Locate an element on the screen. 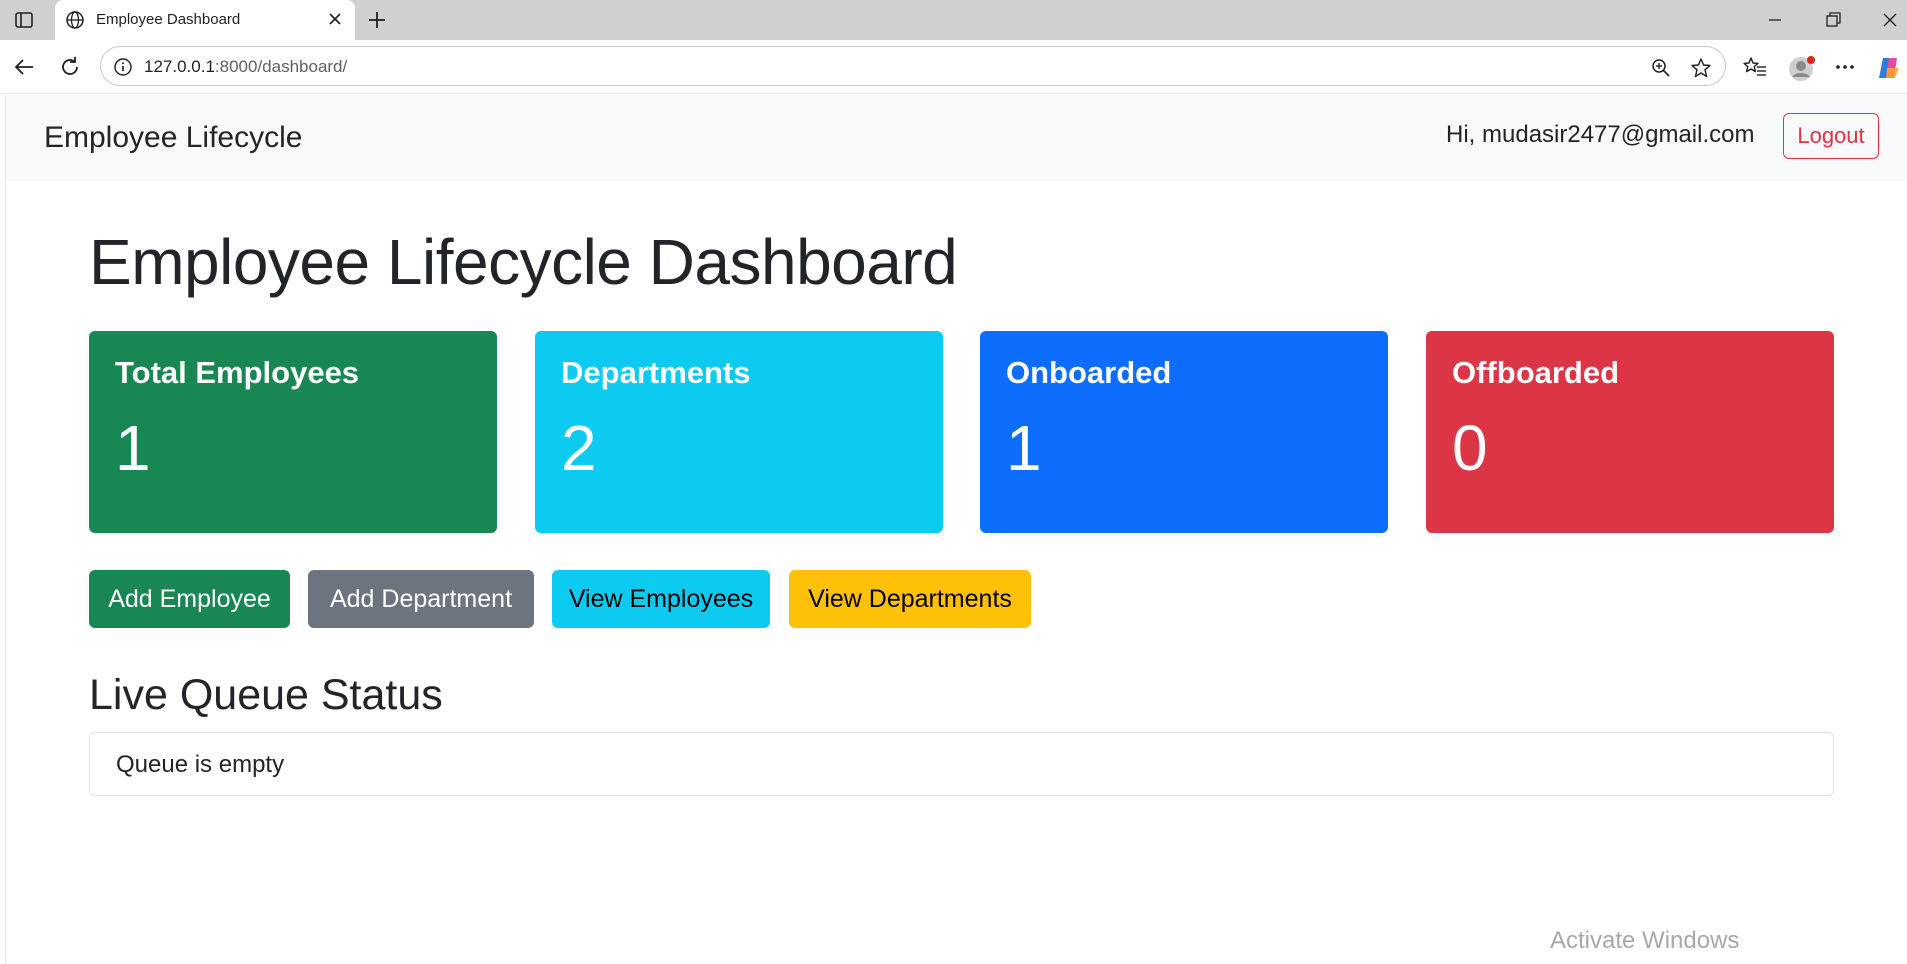 The width and height of the screenshot is (1907, 964). favorites-icon is located at coordinates (1755, 67).